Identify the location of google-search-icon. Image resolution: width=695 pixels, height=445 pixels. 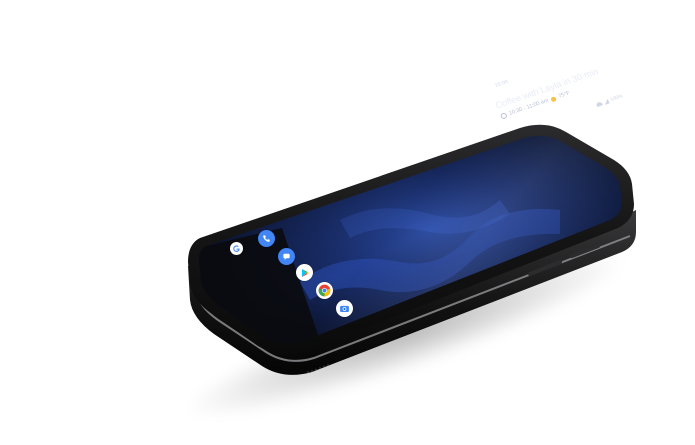
(236, 248).